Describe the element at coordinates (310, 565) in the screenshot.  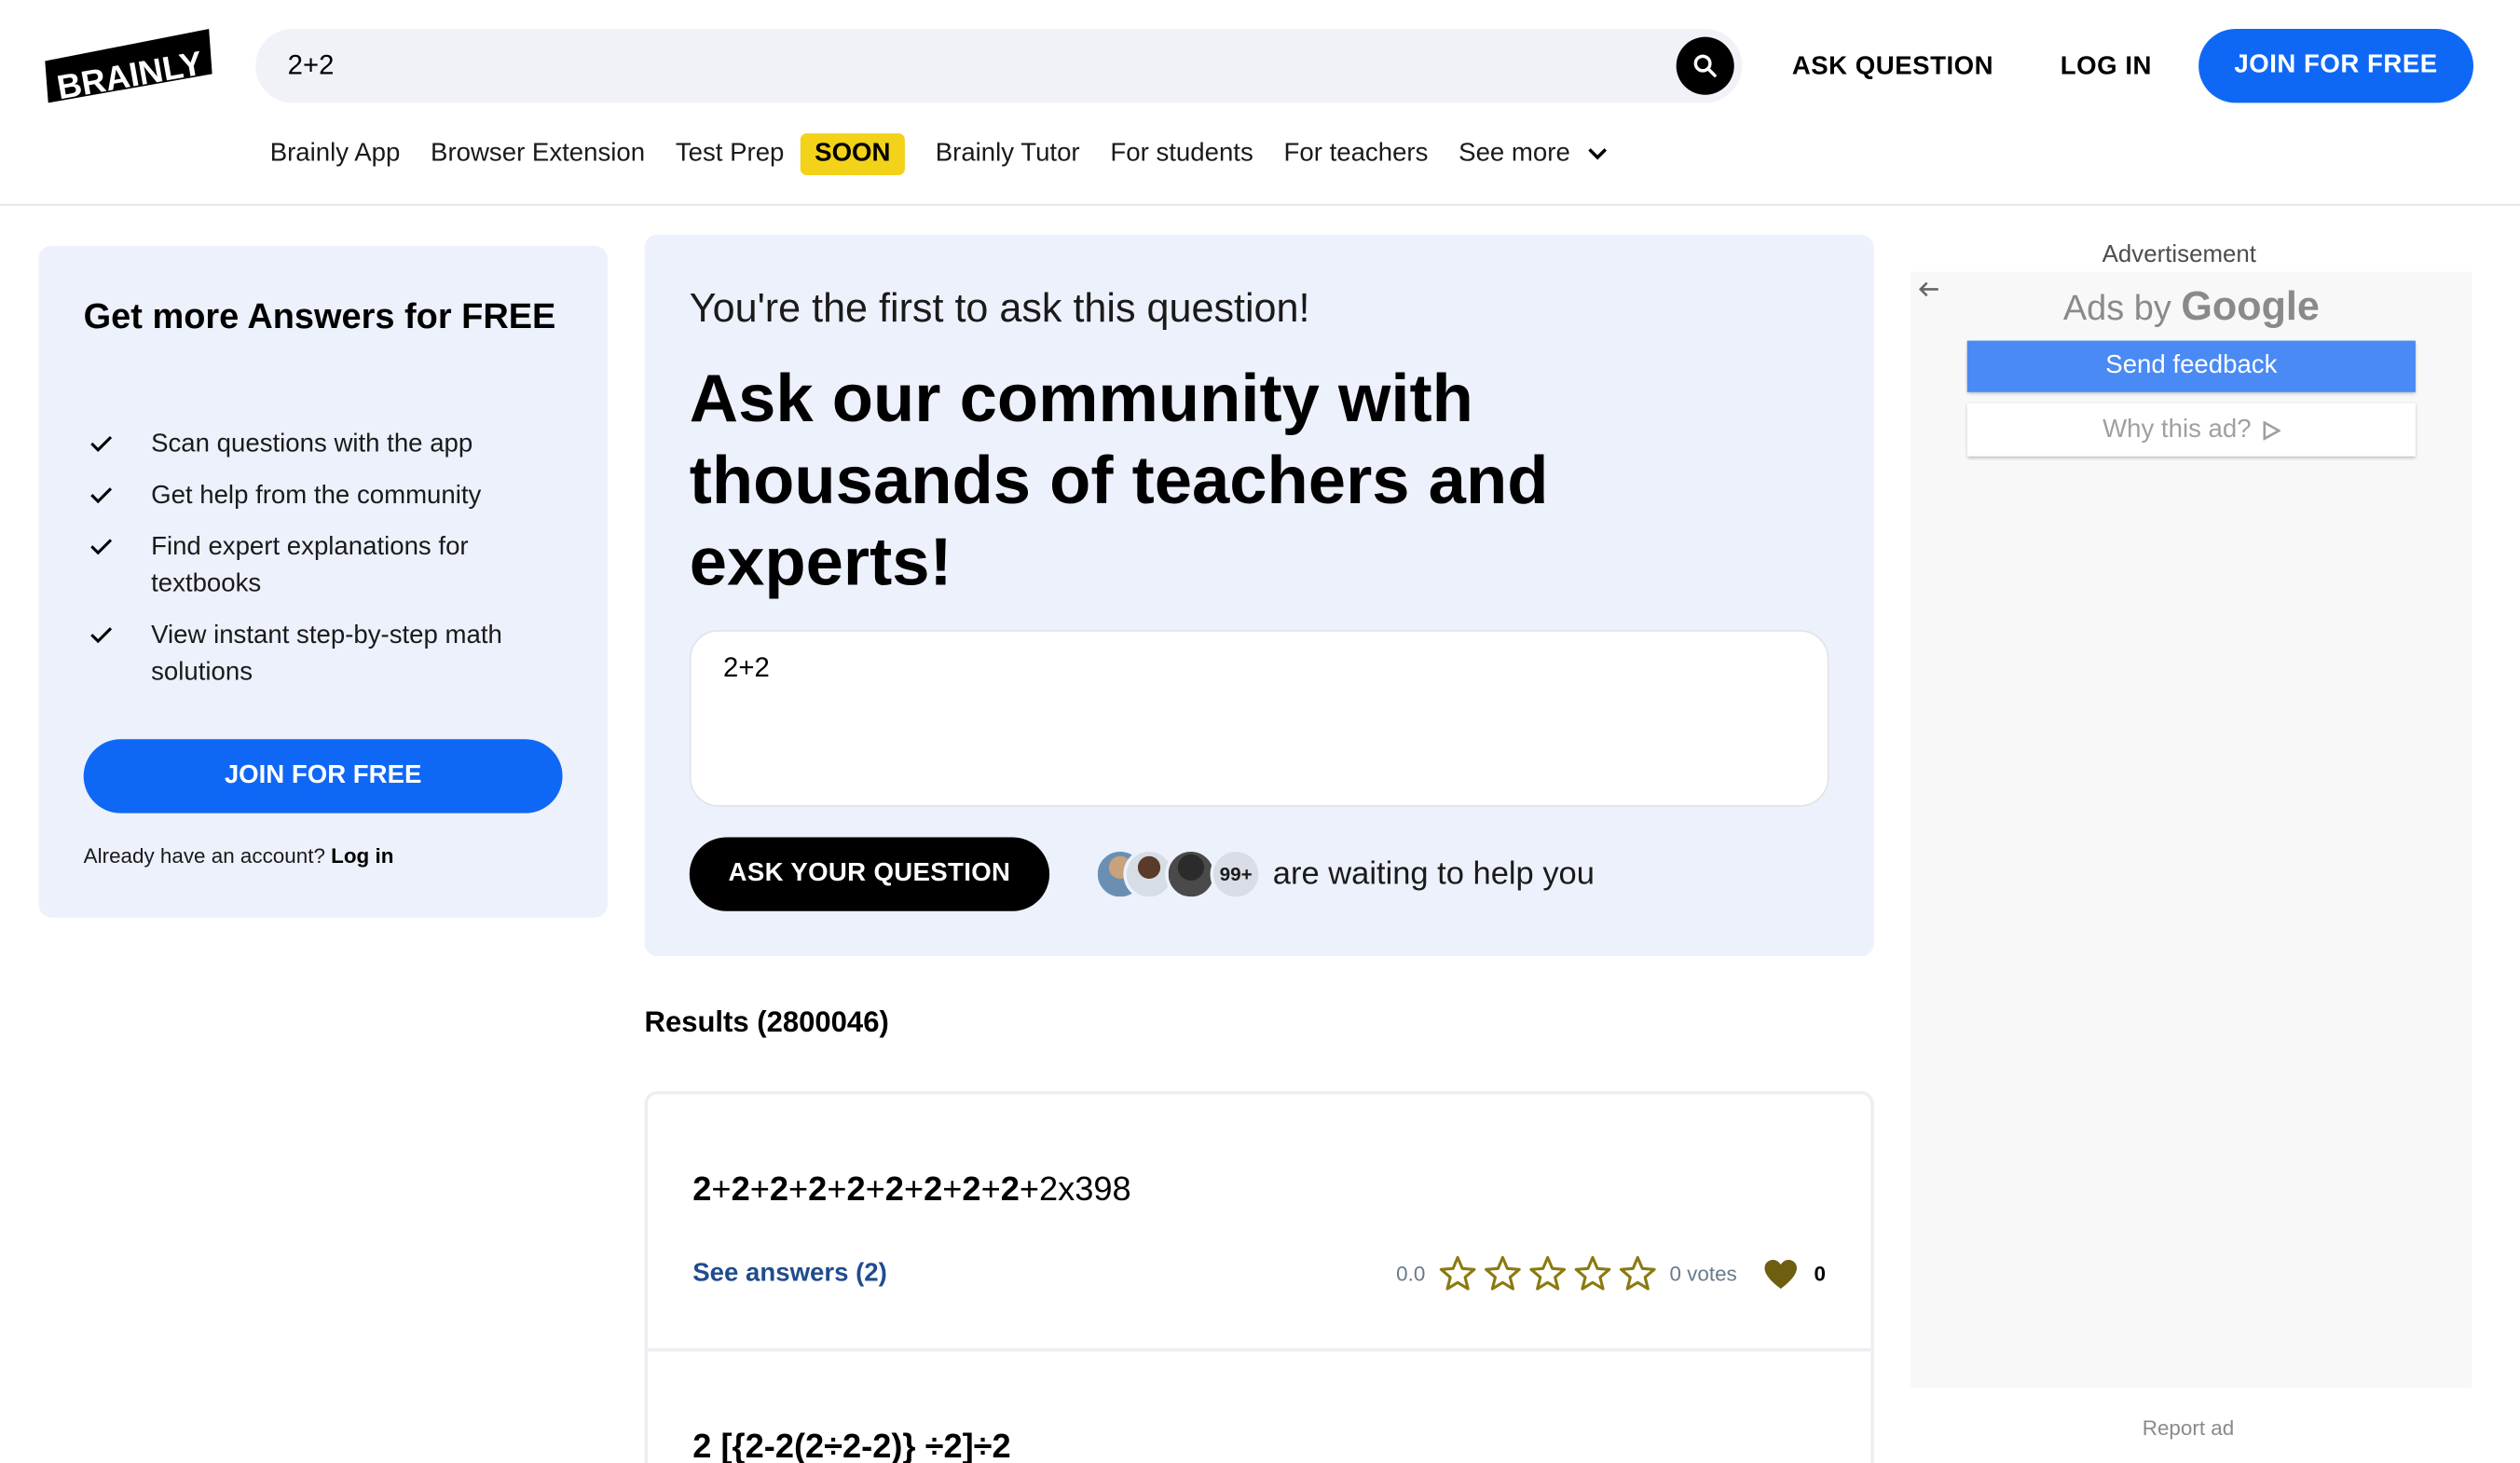
I see `feature-label: Find expert explanations for textbooks` at that location.